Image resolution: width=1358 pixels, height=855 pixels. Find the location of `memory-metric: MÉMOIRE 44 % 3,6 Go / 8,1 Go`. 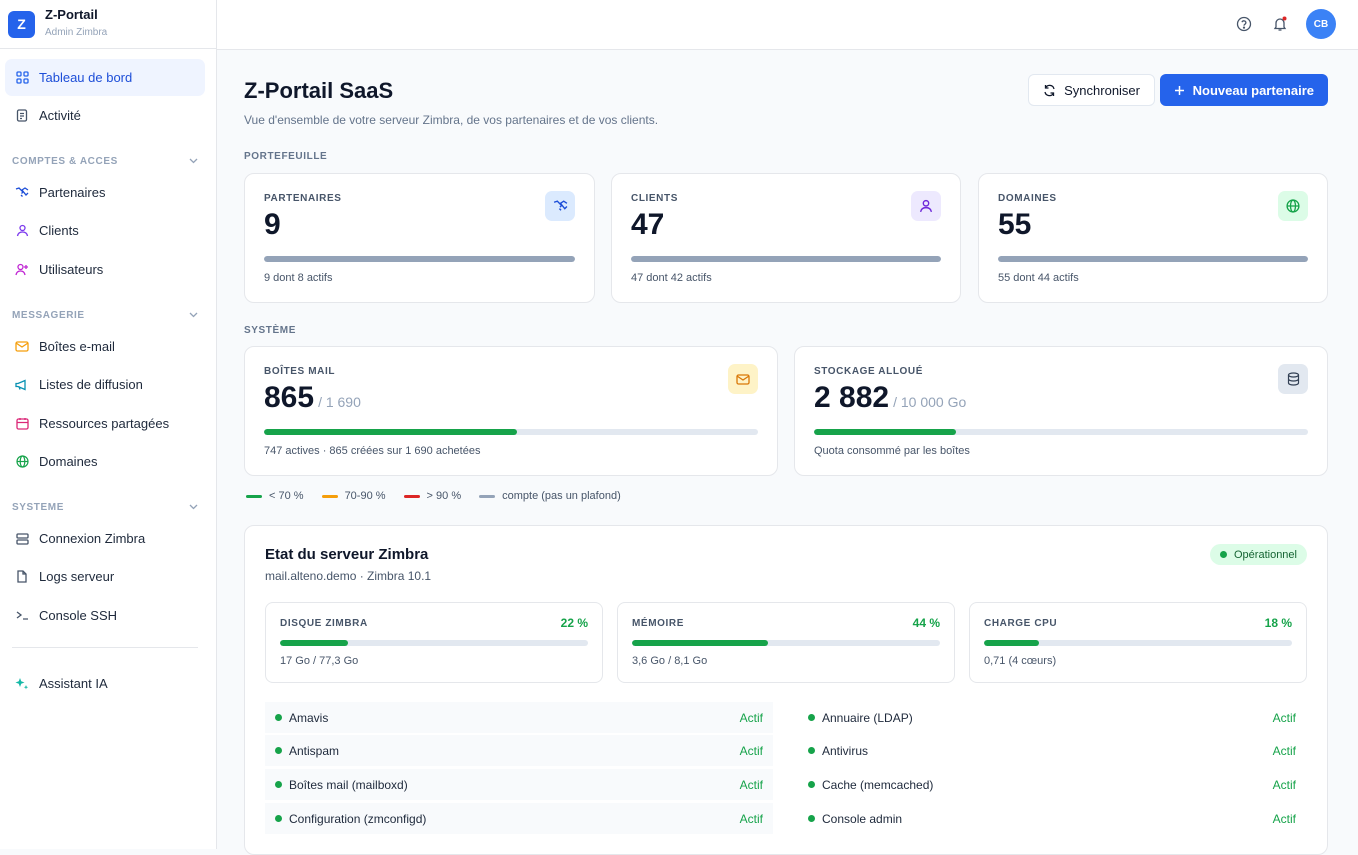

memory-metric: MÉMOIRE 44 % 3,6 Go / 8,1 Go is located at coordinates (786, 642).